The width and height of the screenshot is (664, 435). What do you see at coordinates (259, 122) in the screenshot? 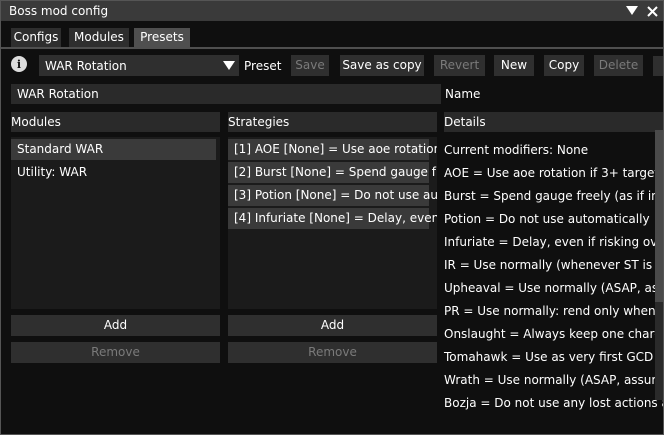
I see `strategies-header-label: Strategies` at bounding box center [259, 122].